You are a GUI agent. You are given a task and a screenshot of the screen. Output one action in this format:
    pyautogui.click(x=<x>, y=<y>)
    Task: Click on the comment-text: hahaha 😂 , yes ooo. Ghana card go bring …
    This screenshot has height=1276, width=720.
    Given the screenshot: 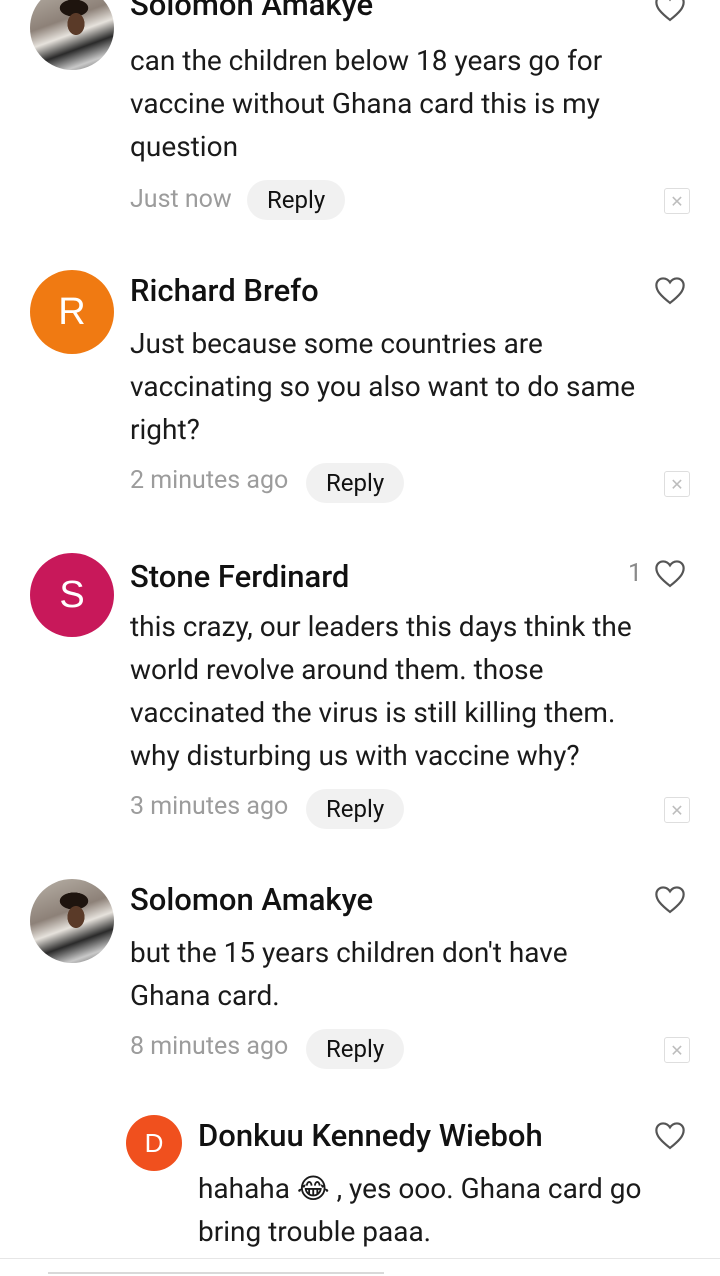 What is the action you would take?
    pyautogui.click(x=420, y=1210)
    